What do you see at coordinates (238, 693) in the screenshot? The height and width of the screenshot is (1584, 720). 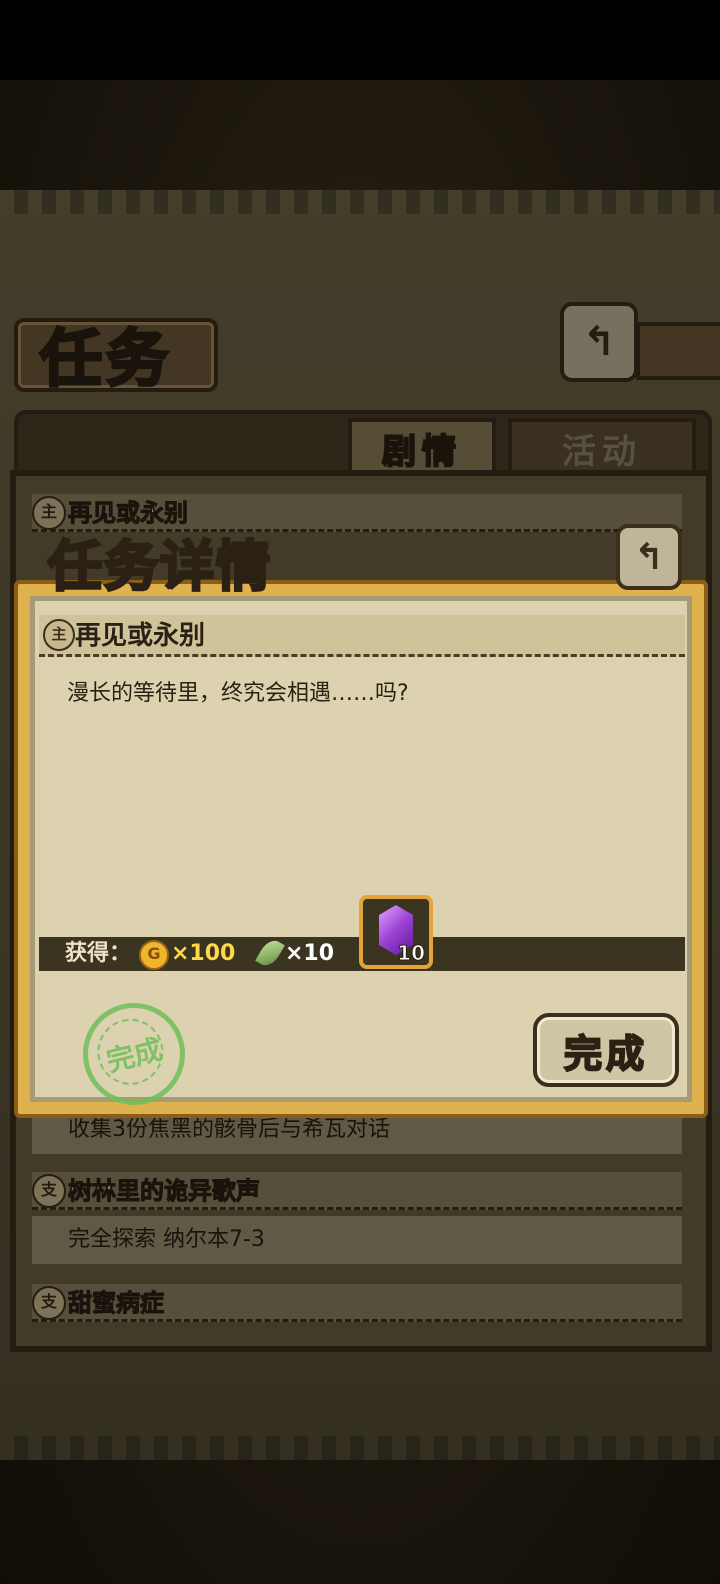 I see `dialog-description: 漫长的等待里，终究会相遇……吗?` at bounding box center [238, 693].